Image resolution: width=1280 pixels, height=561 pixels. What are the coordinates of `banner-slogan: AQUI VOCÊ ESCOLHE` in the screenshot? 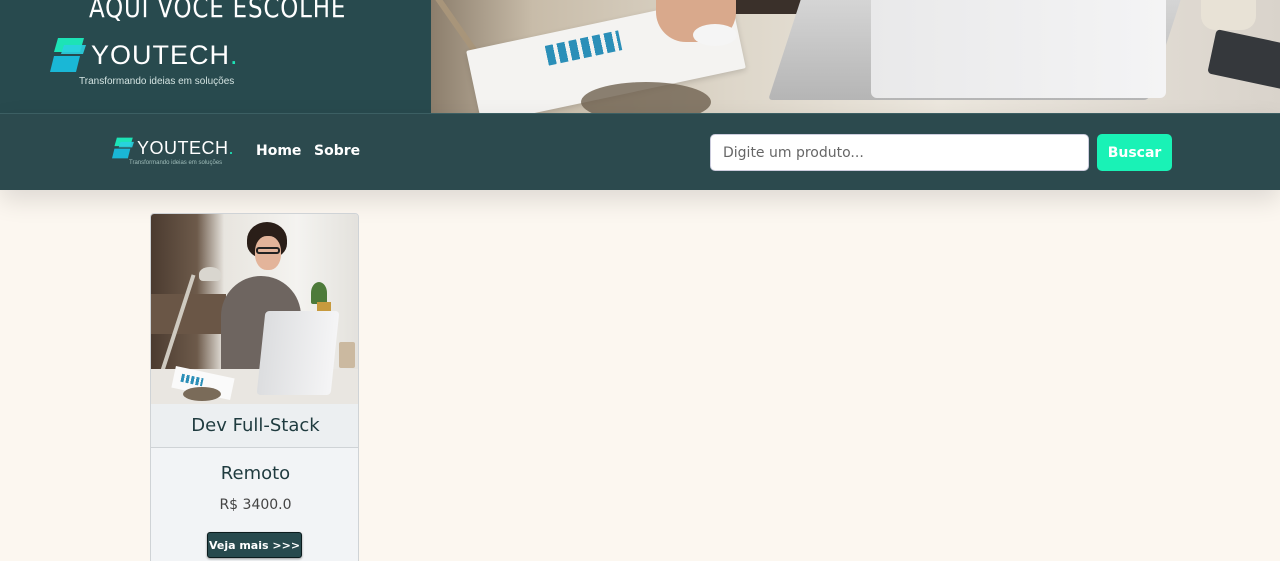 It's located at (218, 12).